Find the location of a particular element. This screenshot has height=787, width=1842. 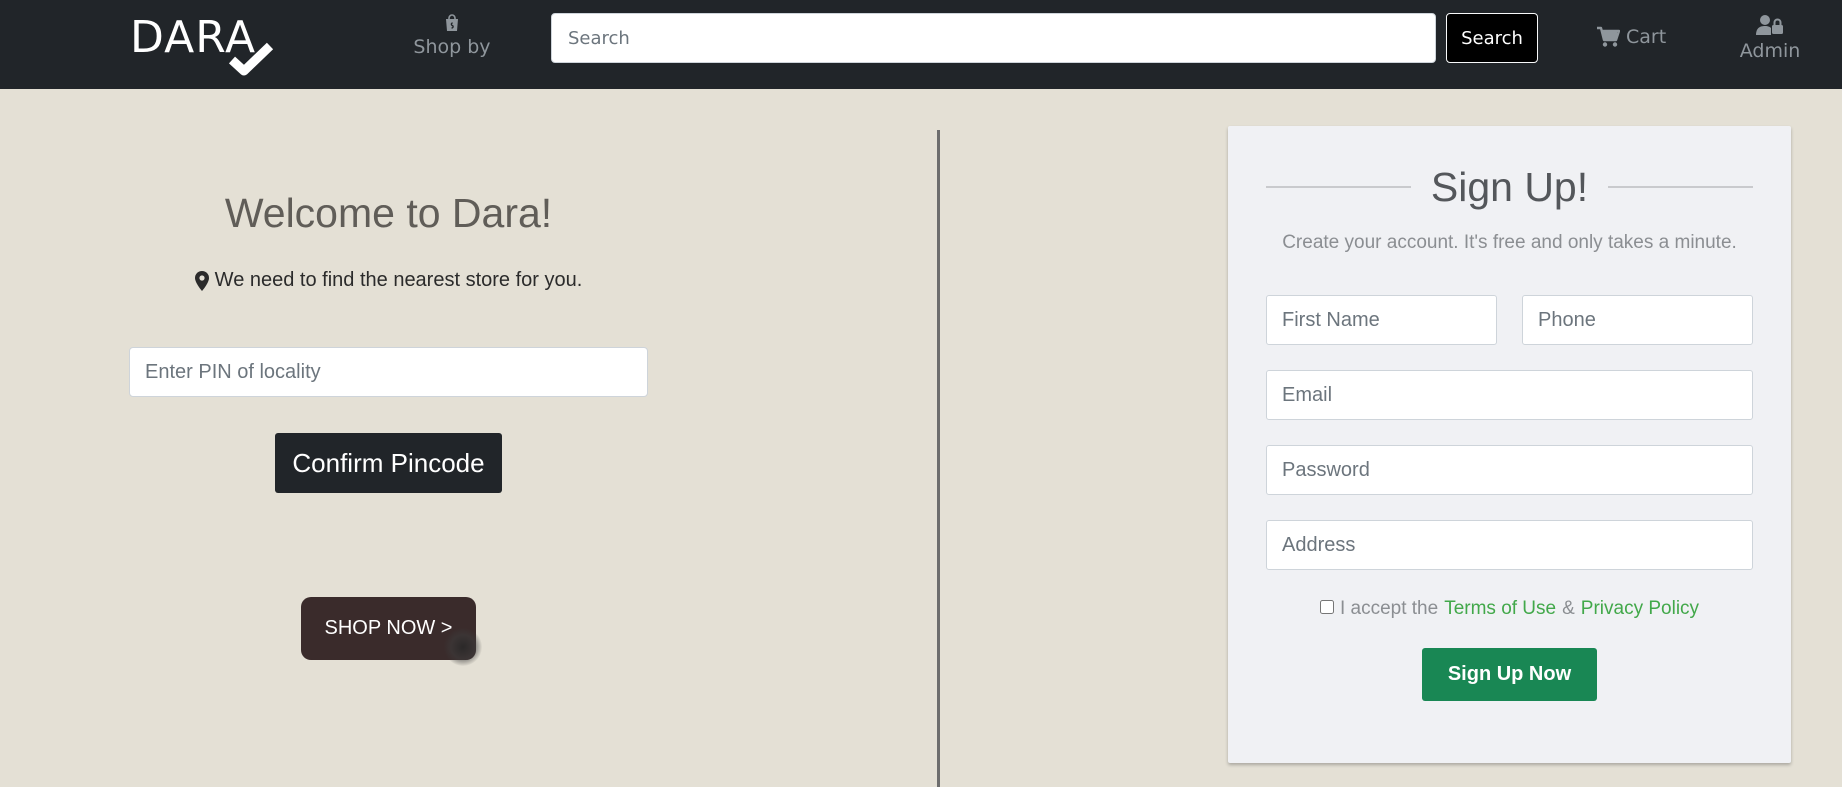

confirm-pincode-button: Confirm Pincode is located at coordinates (388, 463).